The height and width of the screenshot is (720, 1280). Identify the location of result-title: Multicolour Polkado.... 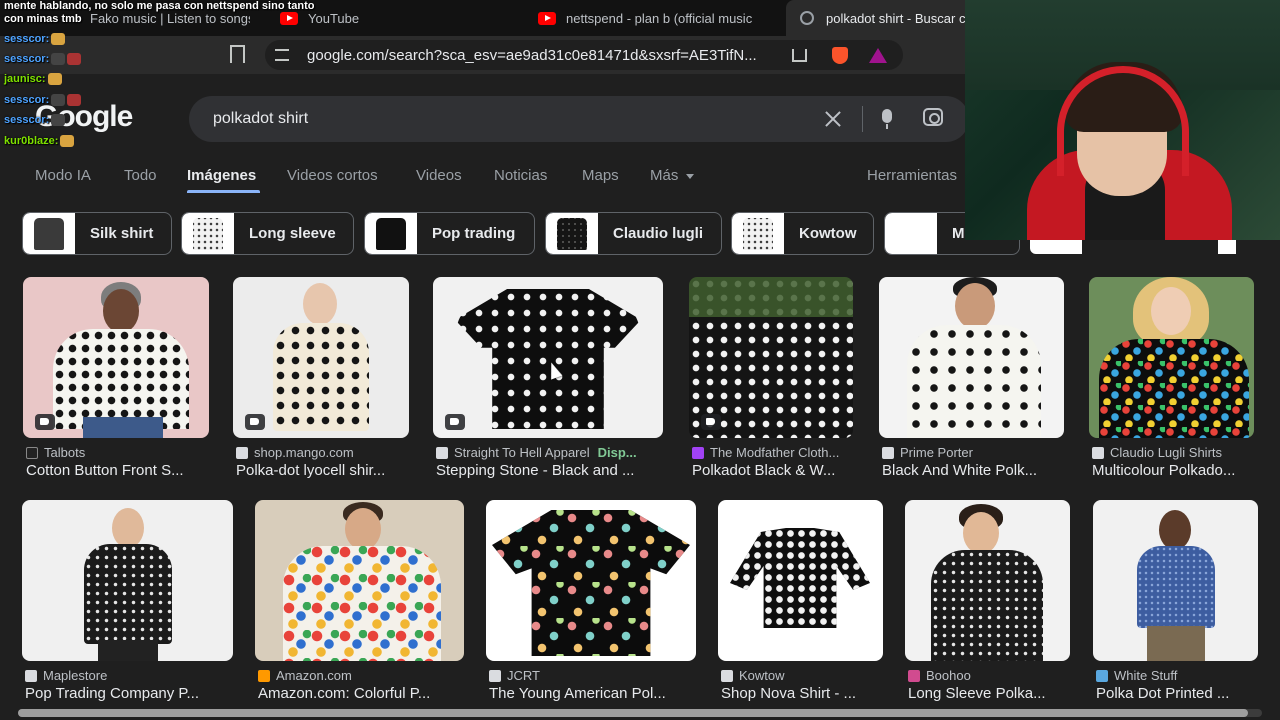
(1174, 470).